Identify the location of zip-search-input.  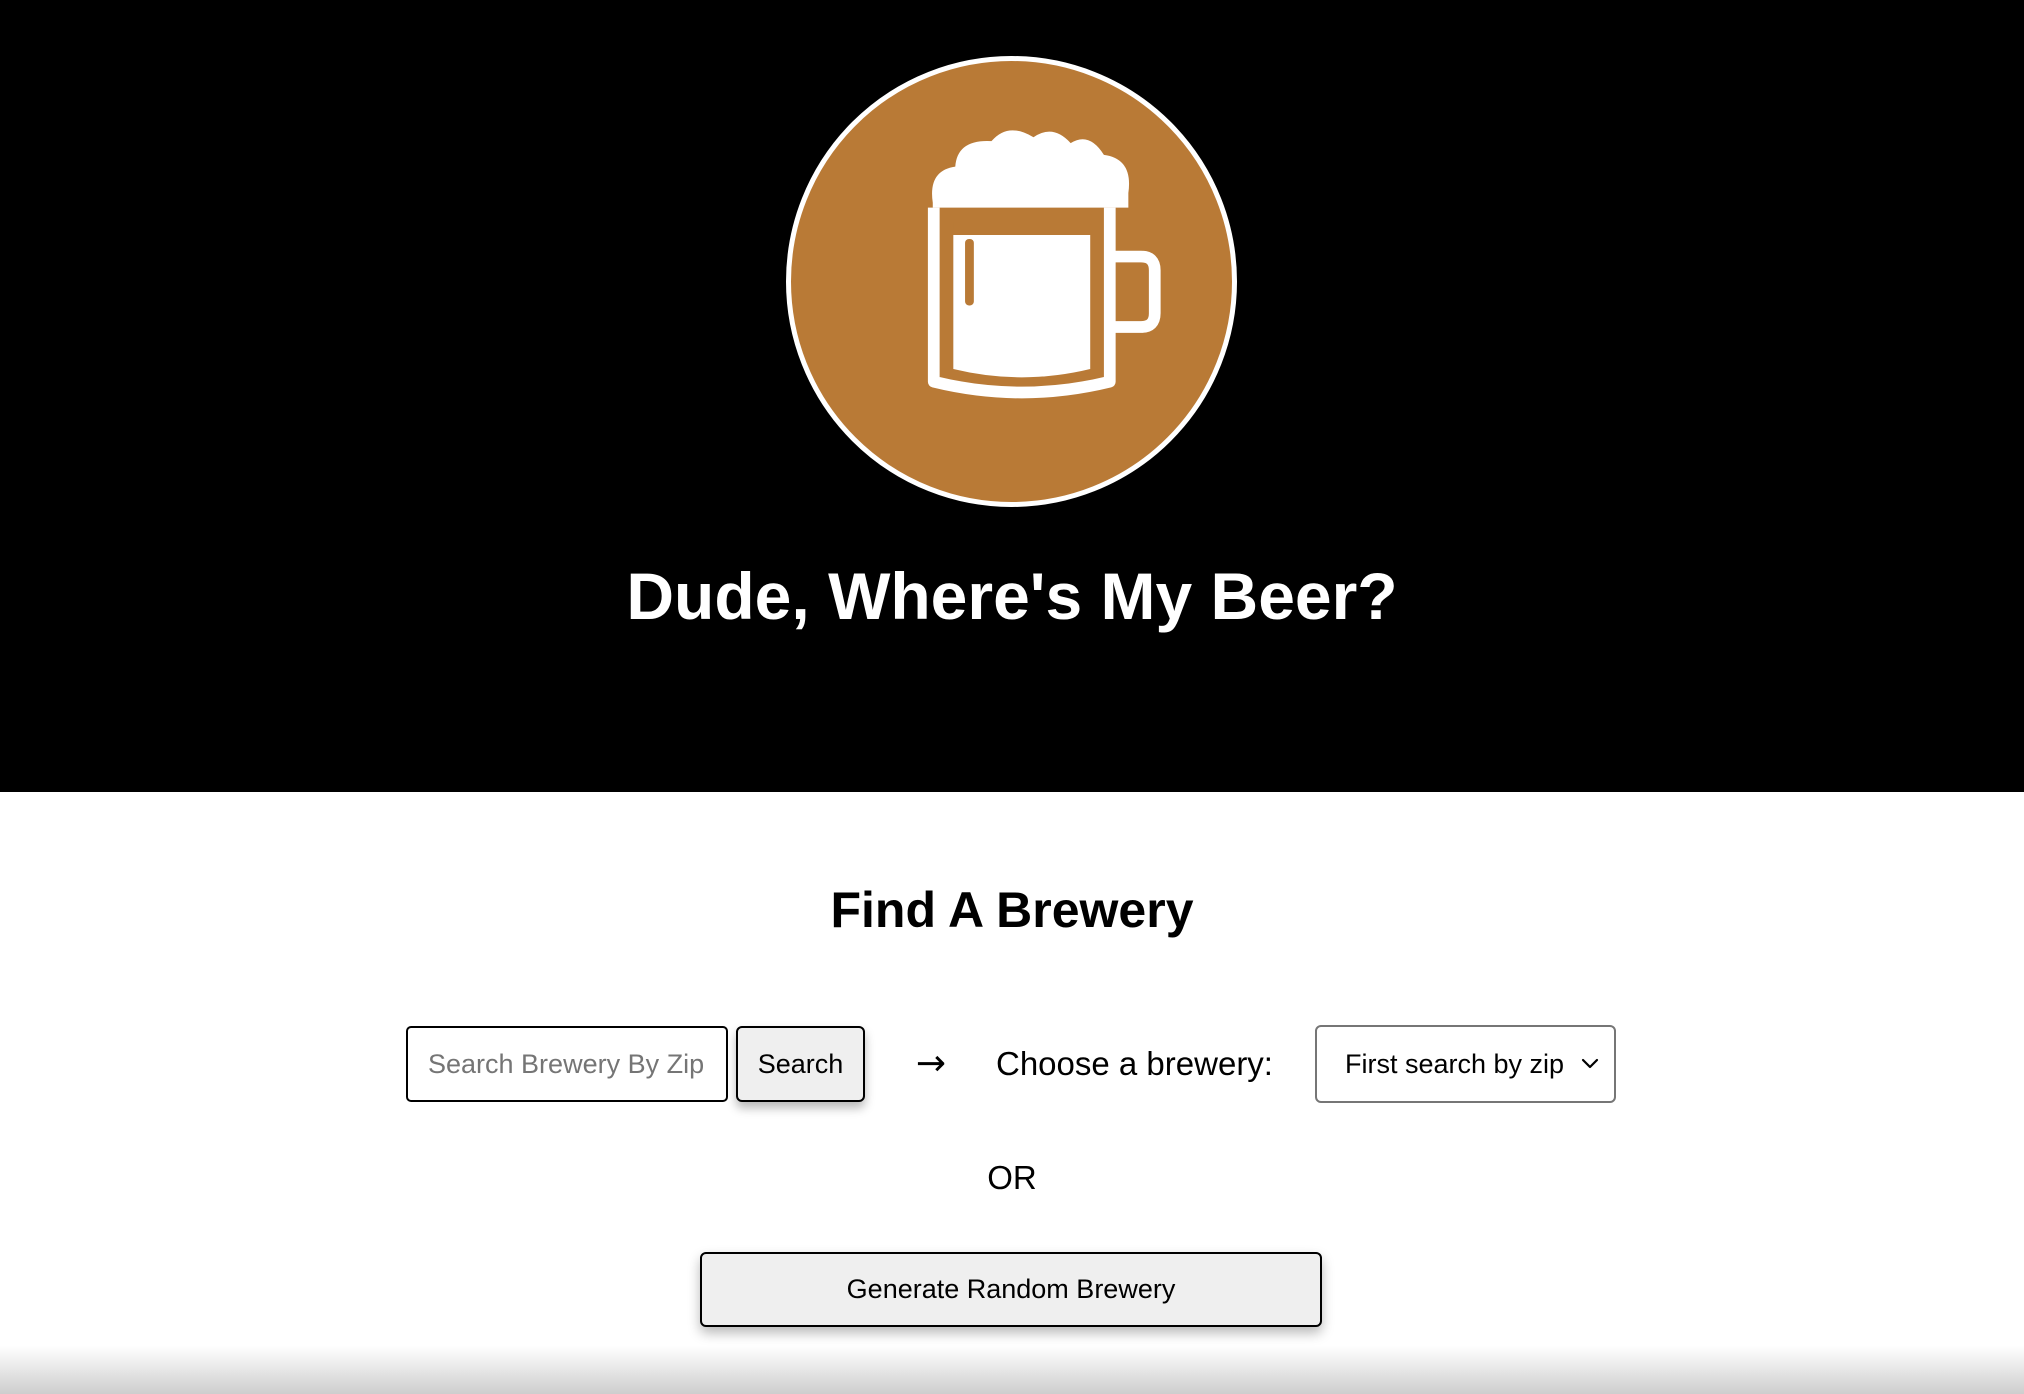
(567, 1064).